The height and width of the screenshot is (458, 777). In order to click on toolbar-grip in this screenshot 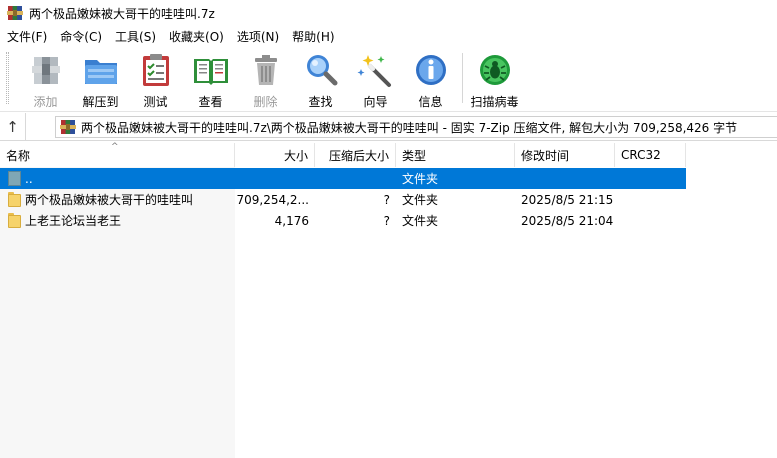, I will do `click(7, 78)`.